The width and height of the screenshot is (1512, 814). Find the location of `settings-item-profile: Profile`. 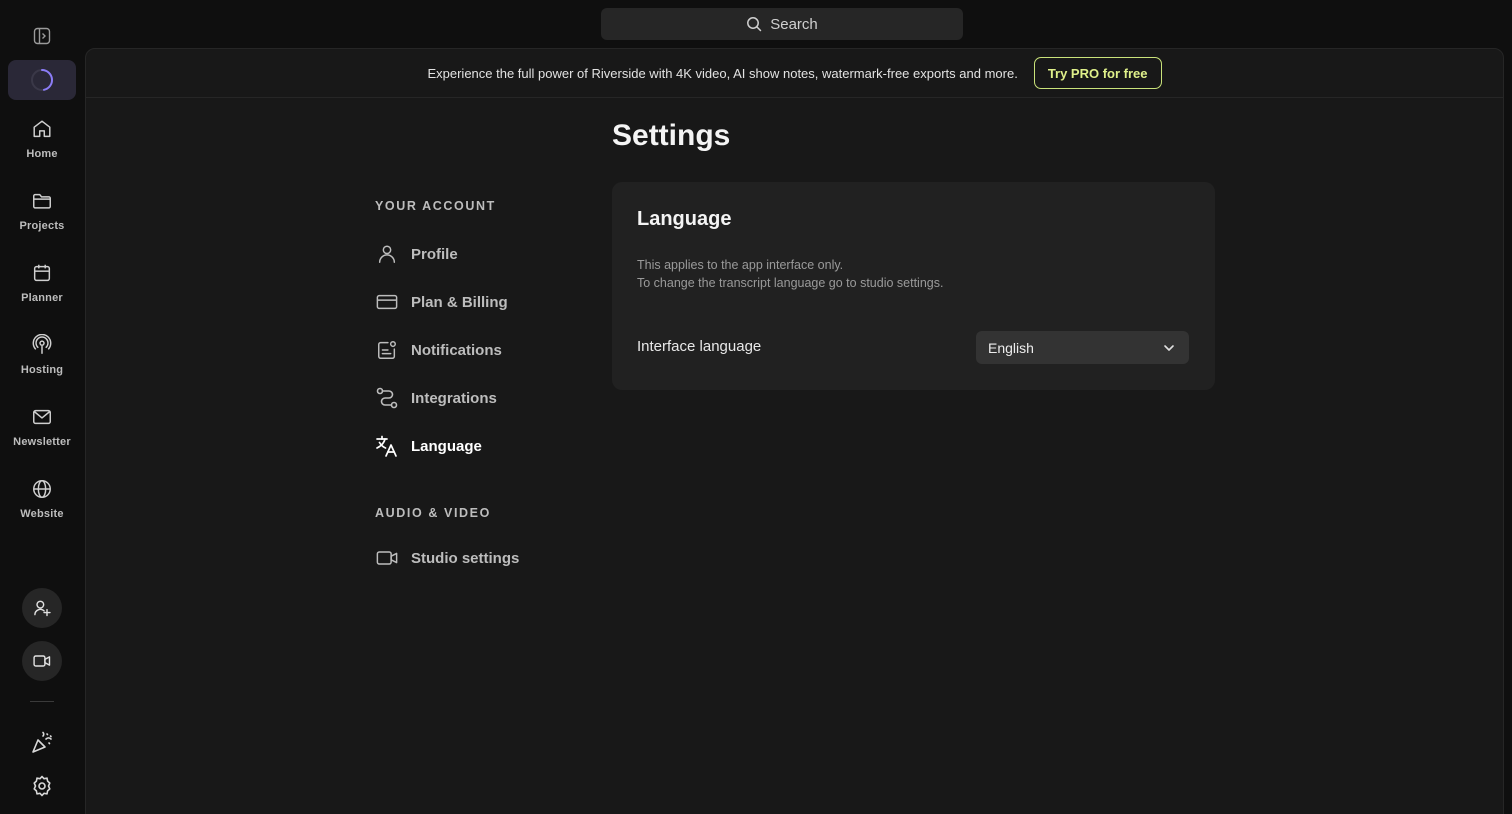

settings-item-profile: Profile is located at coordinates (485, 254).